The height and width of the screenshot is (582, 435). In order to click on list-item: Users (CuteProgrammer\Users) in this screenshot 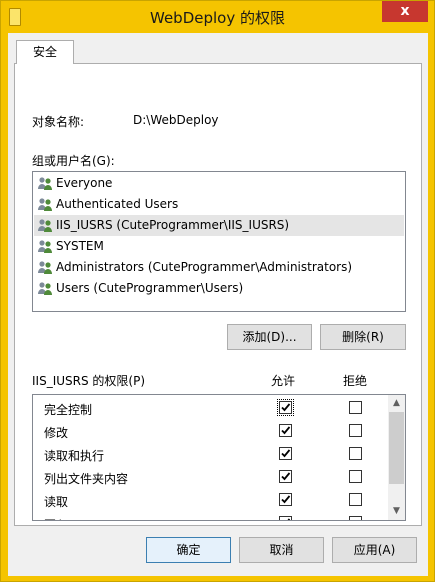, I will do `click(219, 288)`.